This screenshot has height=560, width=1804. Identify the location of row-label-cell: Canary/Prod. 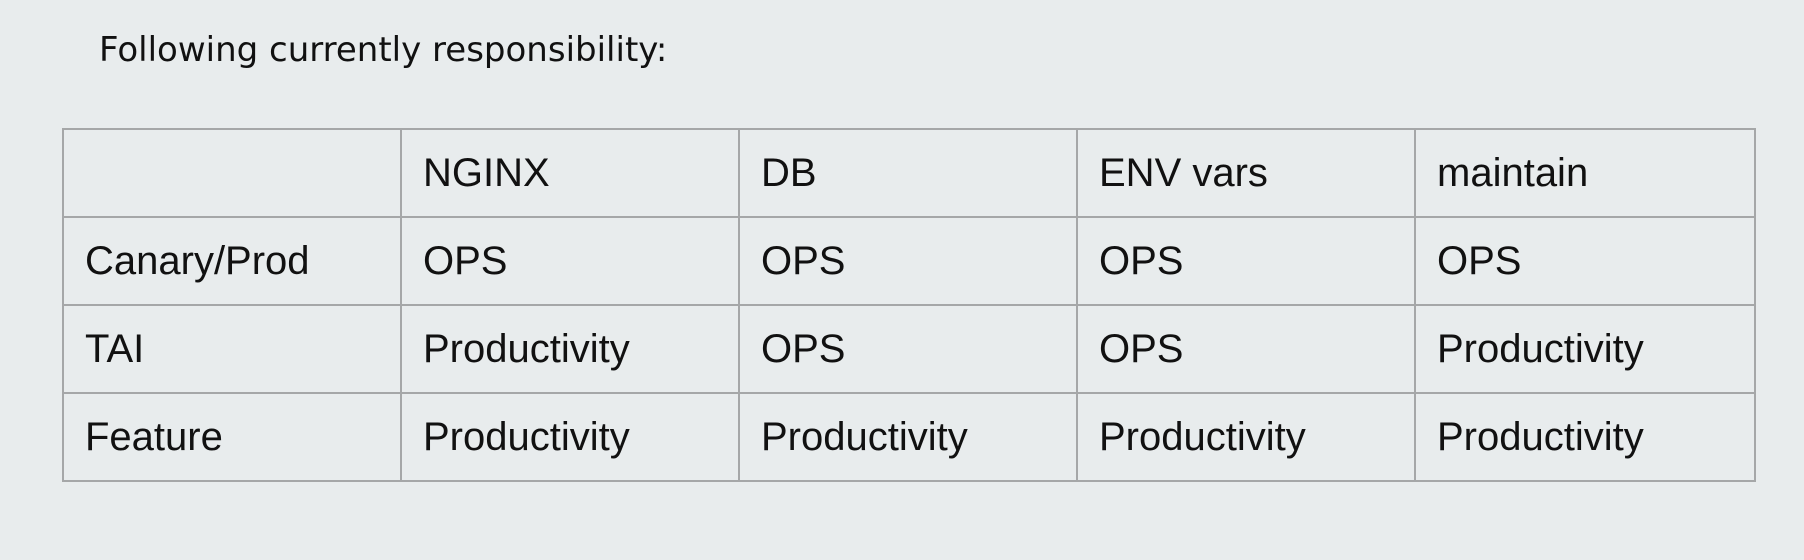
(232, 261).